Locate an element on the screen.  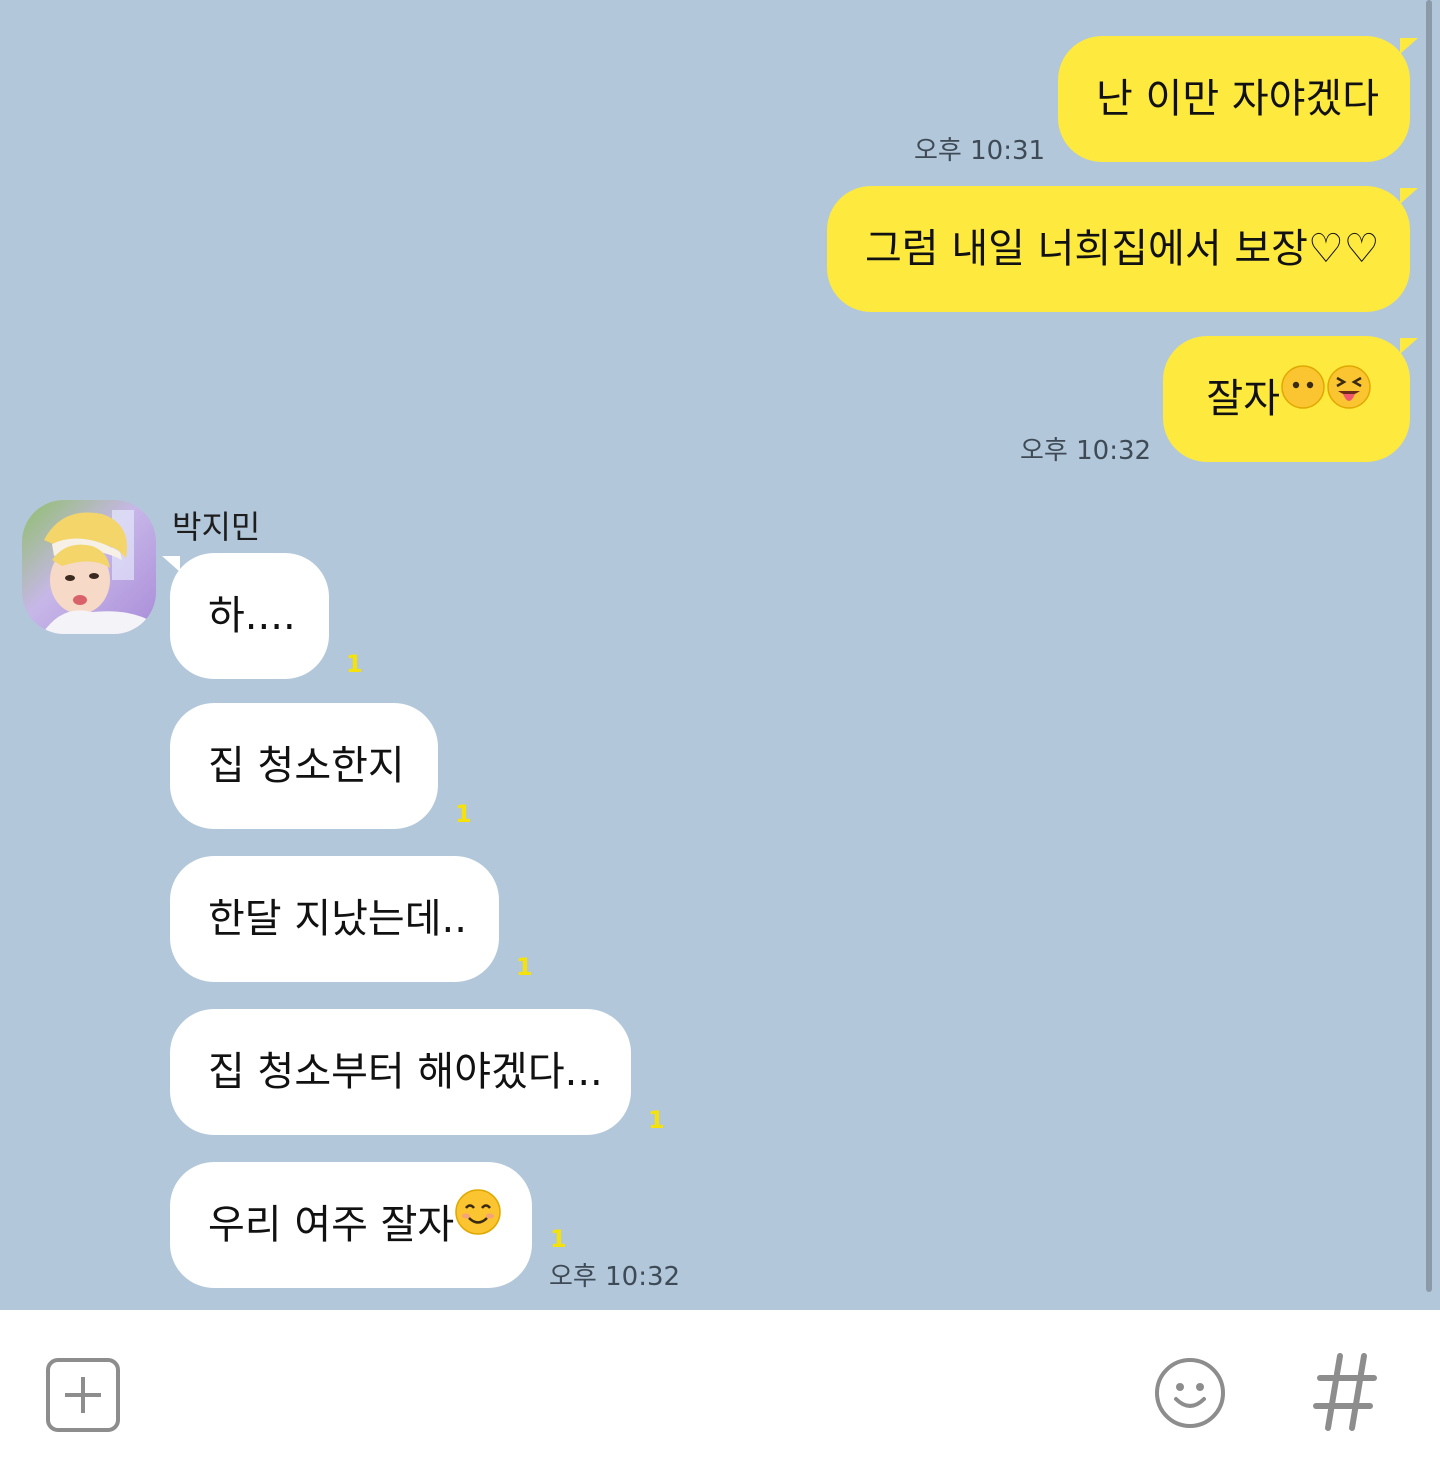
message-text: 한달 지났는데.. is located at coordinates (337, 919).